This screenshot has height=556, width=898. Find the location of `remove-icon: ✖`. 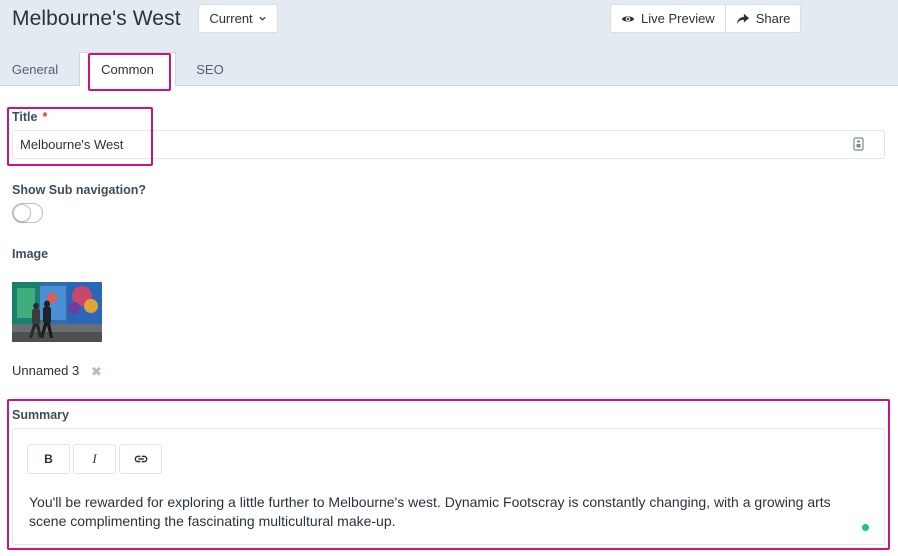

remove-icon: ✖ is located at coordinates (96, 372).